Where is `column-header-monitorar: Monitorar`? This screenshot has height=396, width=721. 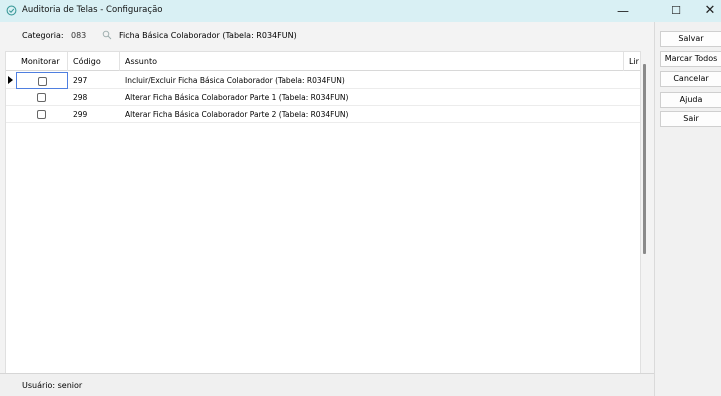 column-header-monitorar: Monitorar is located at coordinates (42, 61).